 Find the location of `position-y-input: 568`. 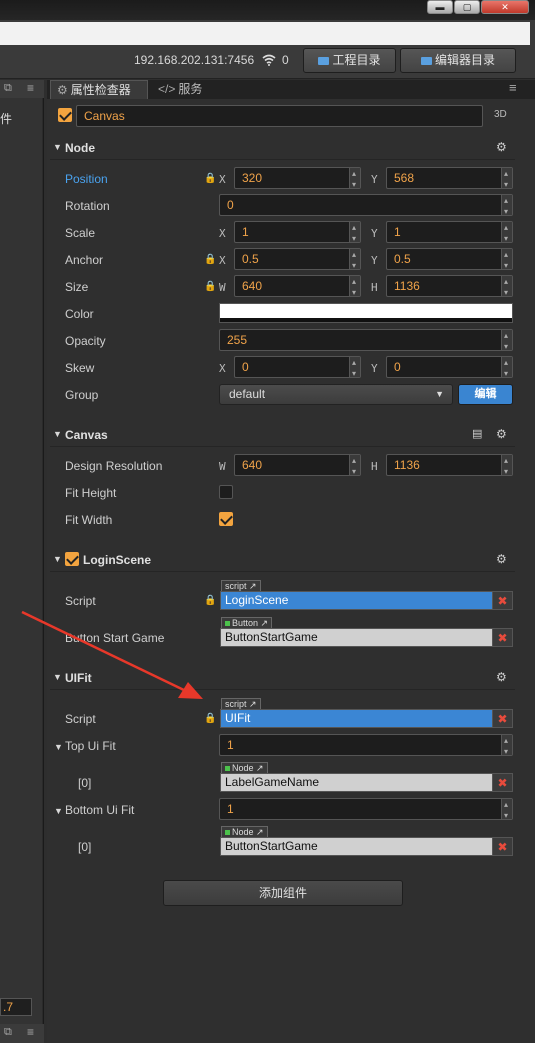

position-y-input: 568 is located at coordinates (449, 179).